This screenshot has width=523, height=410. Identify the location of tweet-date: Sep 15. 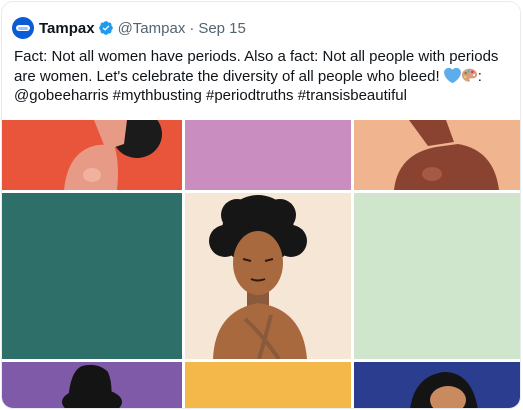
(222, 28).